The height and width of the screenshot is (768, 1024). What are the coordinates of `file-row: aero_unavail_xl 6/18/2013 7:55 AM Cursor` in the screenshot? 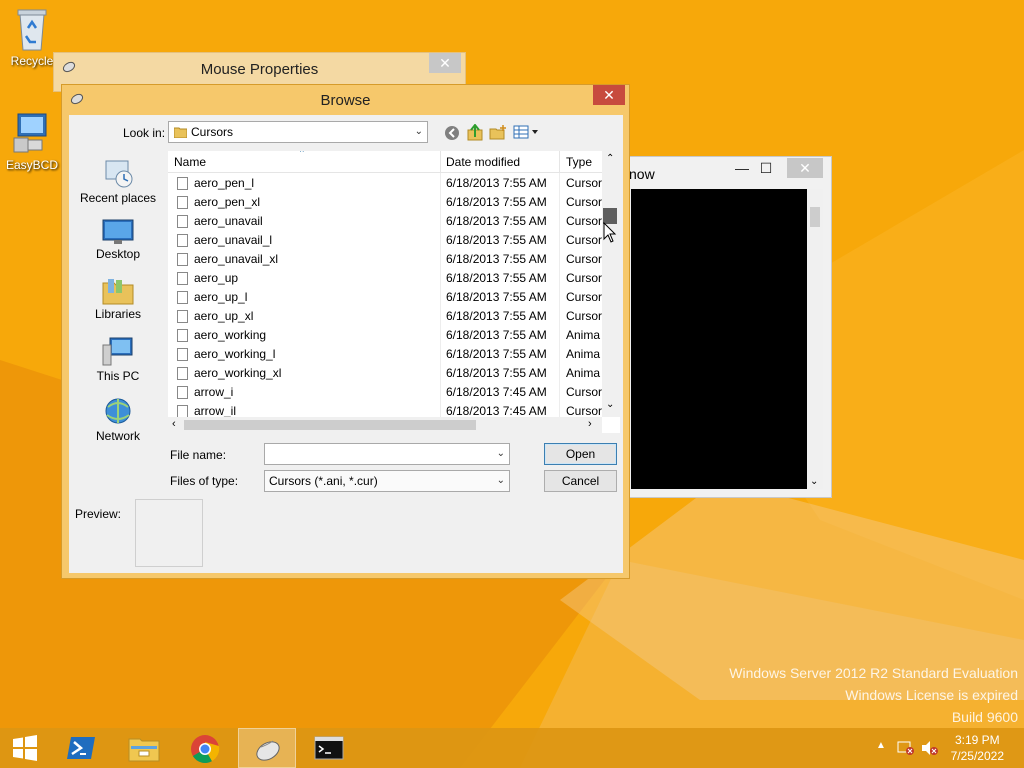 It's located at (385, 259).